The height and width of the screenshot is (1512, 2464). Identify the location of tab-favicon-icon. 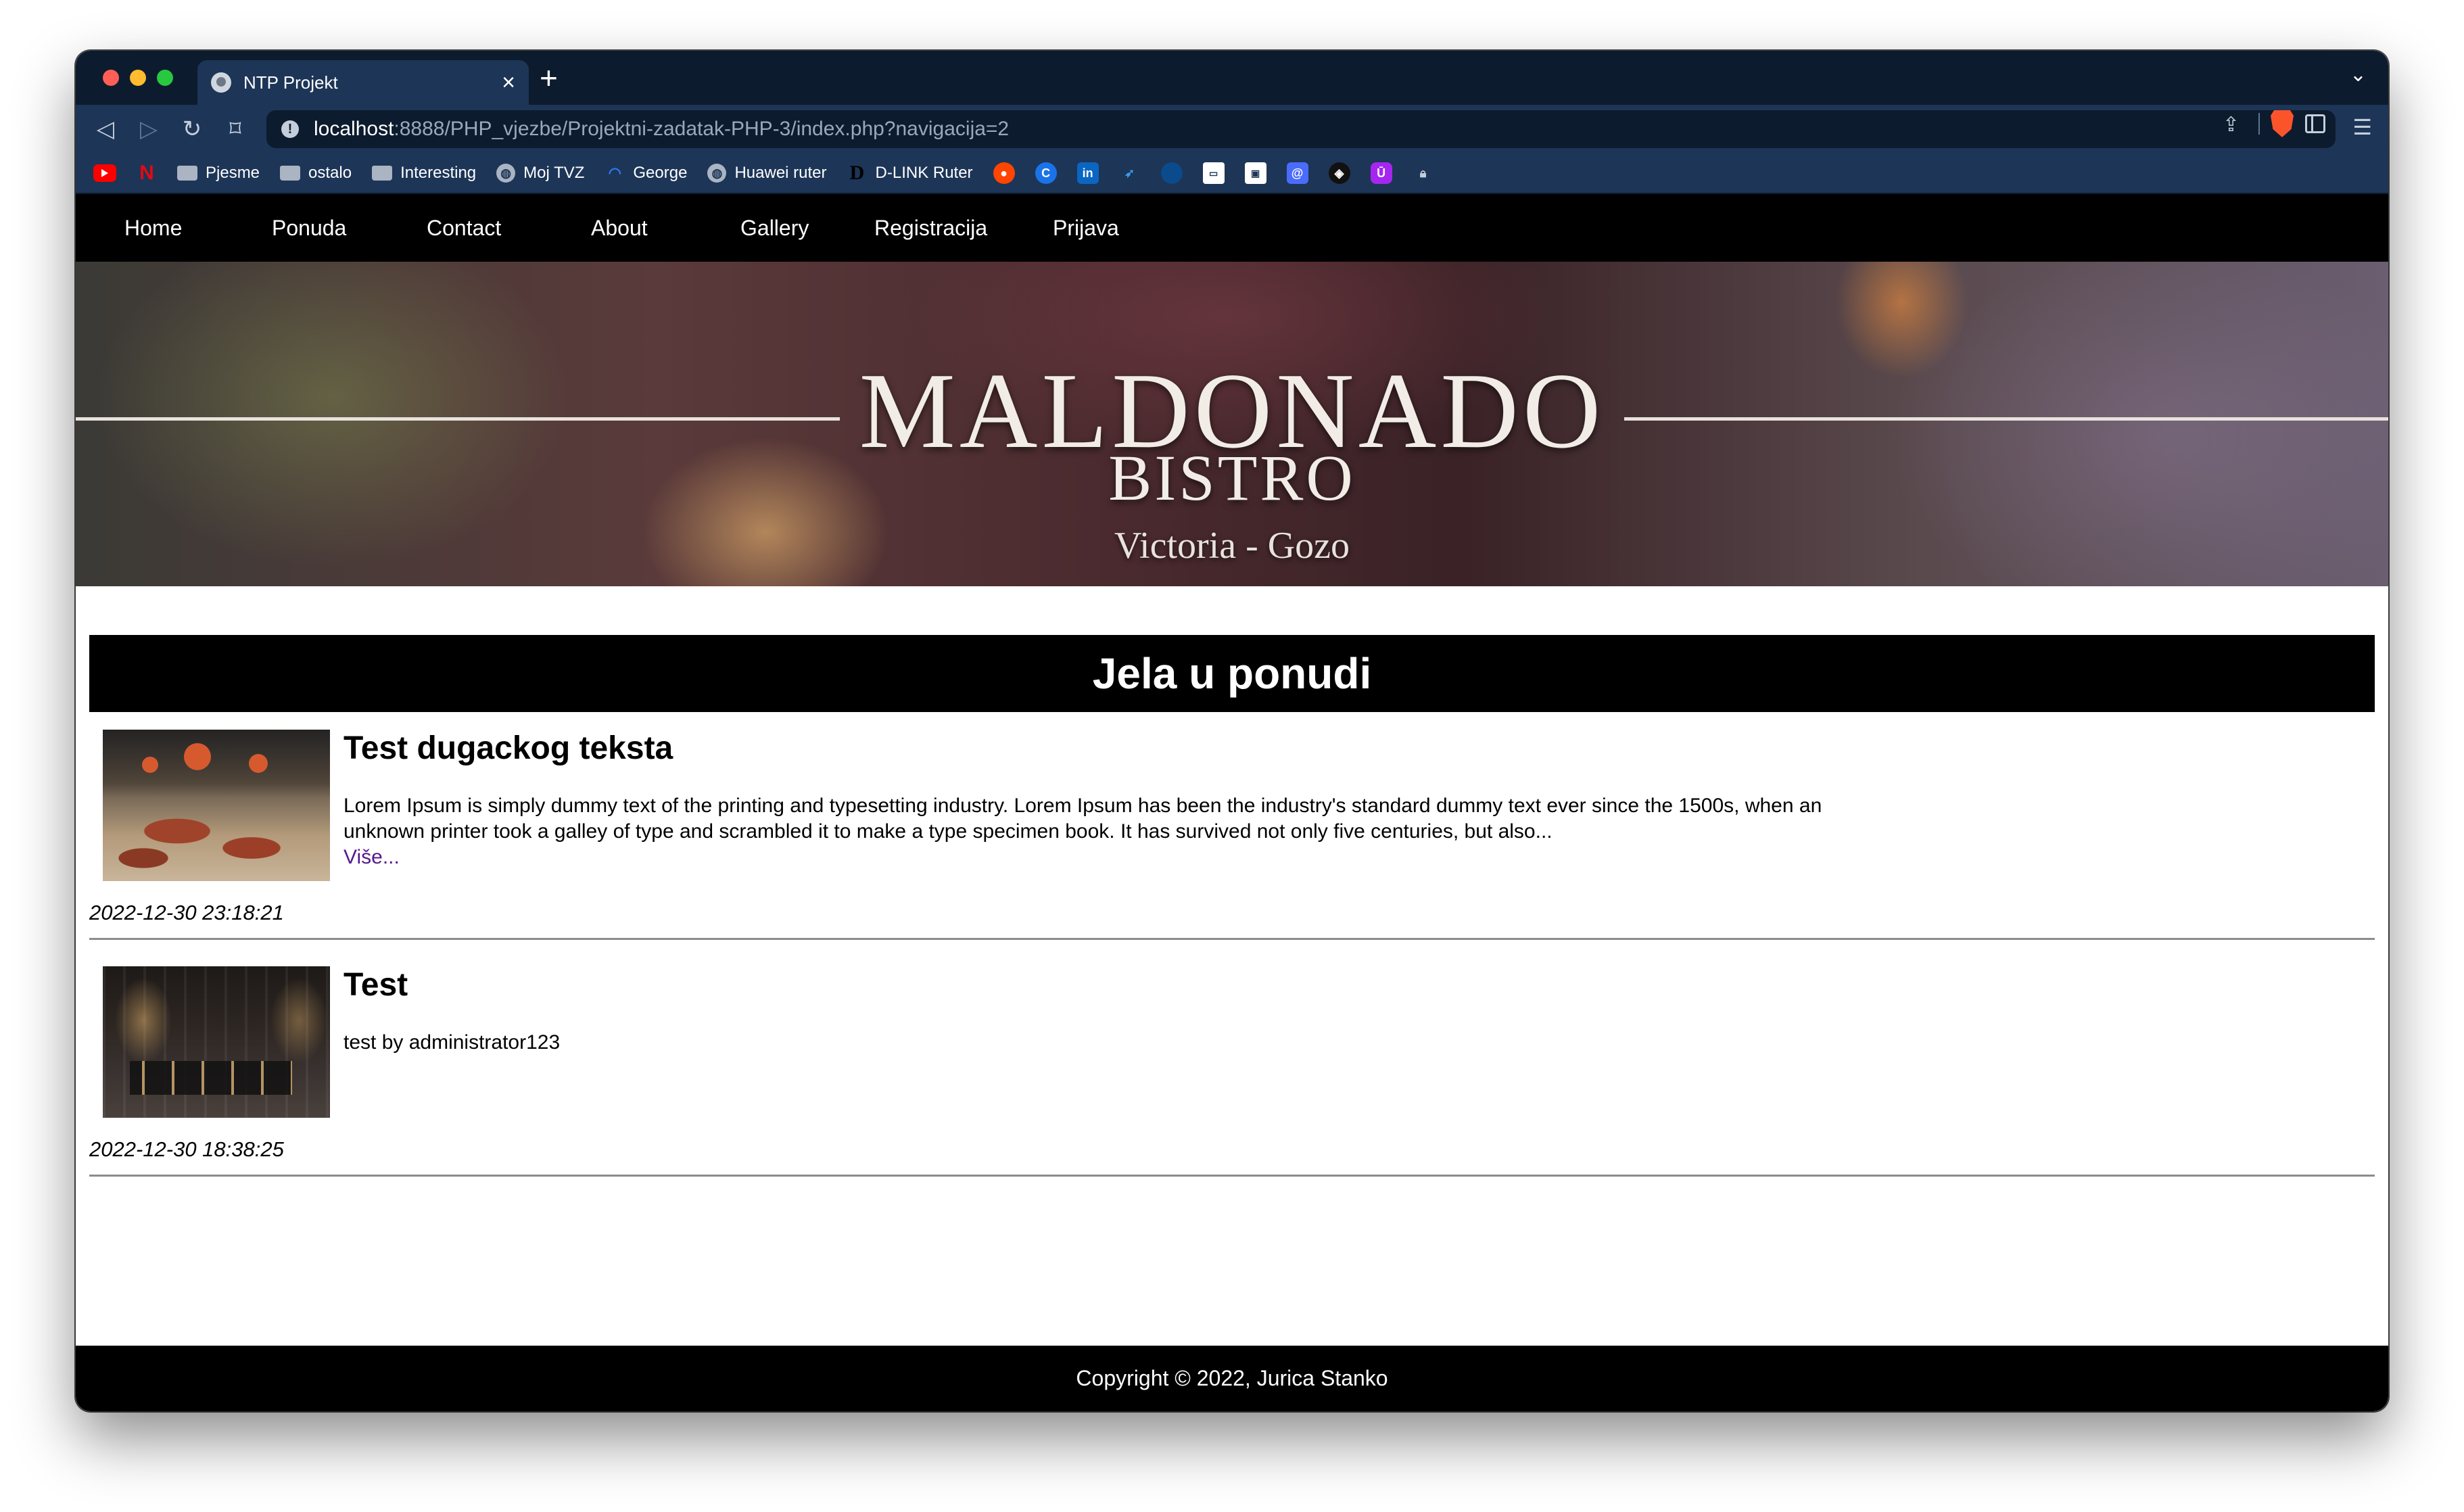
(221, 82).